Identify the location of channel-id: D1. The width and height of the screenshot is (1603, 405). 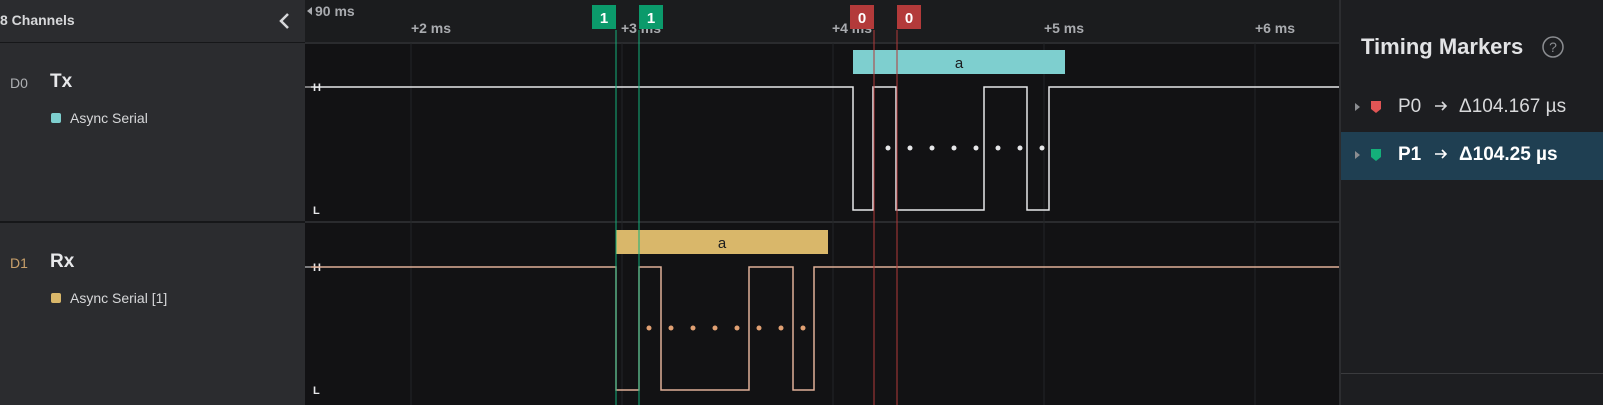
(19, 263).